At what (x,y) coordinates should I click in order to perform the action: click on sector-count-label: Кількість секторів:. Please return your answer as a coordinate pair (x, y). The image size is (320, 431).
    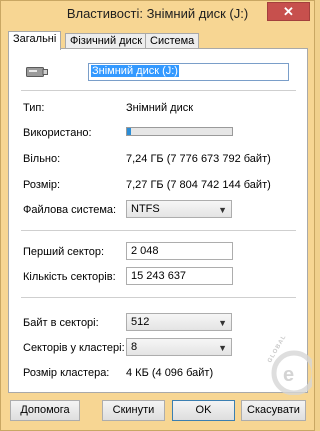
    Looking at the image, I should click on (69, 277).